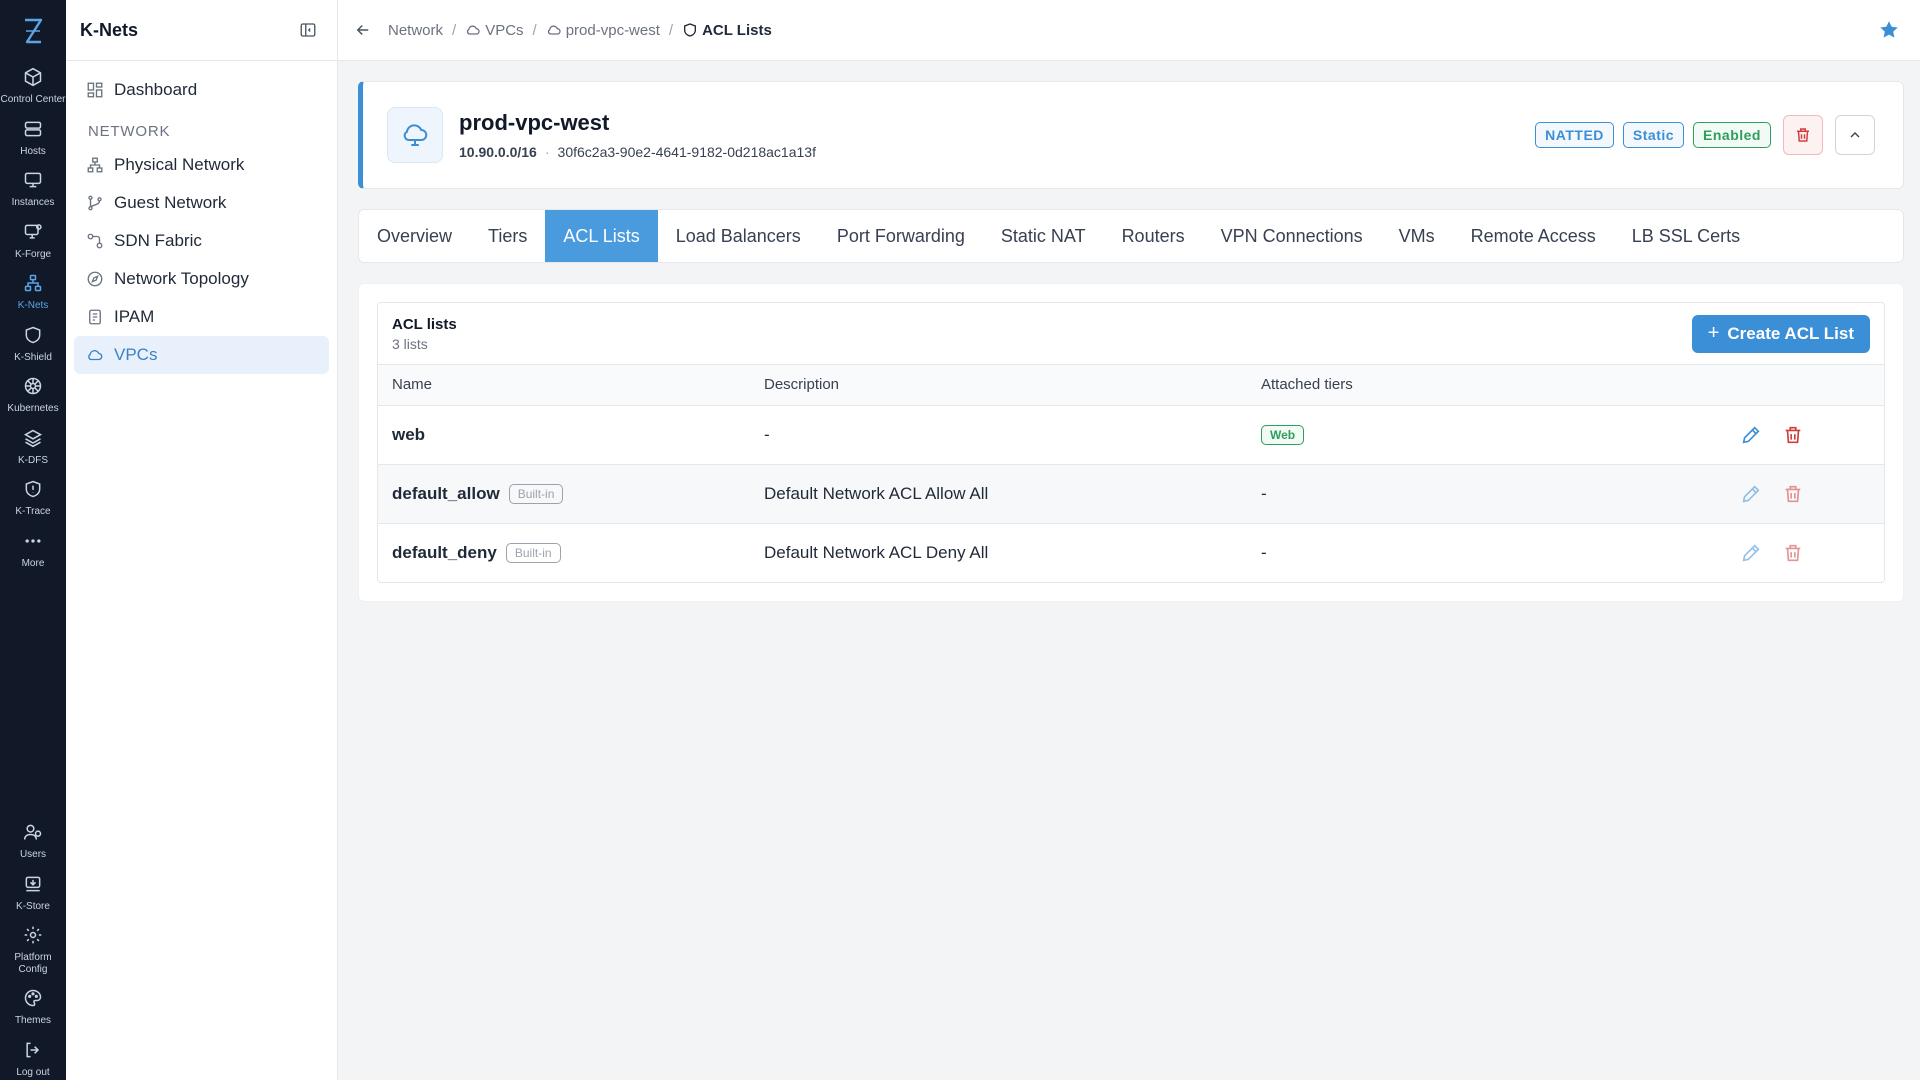 Image resolution: width=1920 pixels, height=1080 pixels. I want to click on git-branch-icon, so click(95, 203).